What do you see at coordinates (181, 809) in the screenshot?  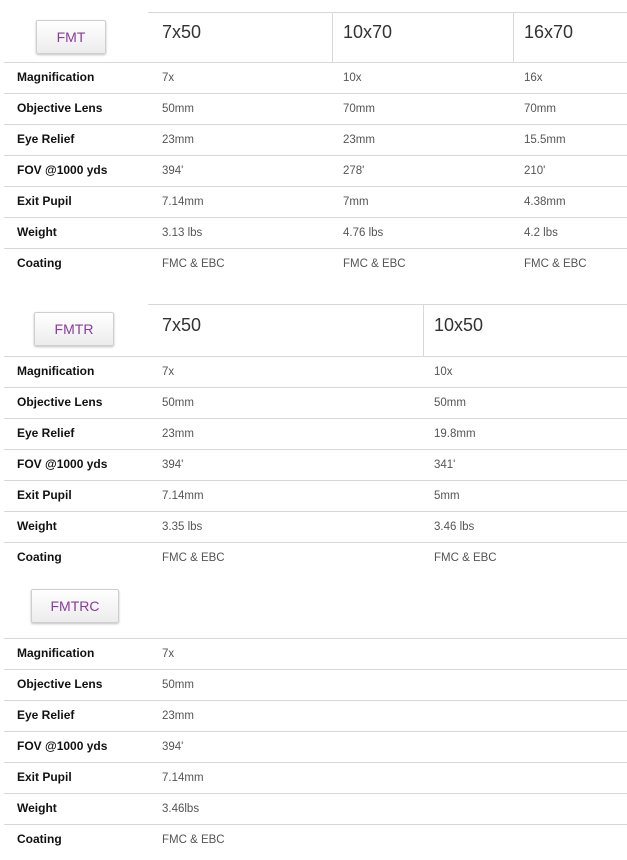 I see `cell-value: 3.46lbs` at bounding box center [181, 809].